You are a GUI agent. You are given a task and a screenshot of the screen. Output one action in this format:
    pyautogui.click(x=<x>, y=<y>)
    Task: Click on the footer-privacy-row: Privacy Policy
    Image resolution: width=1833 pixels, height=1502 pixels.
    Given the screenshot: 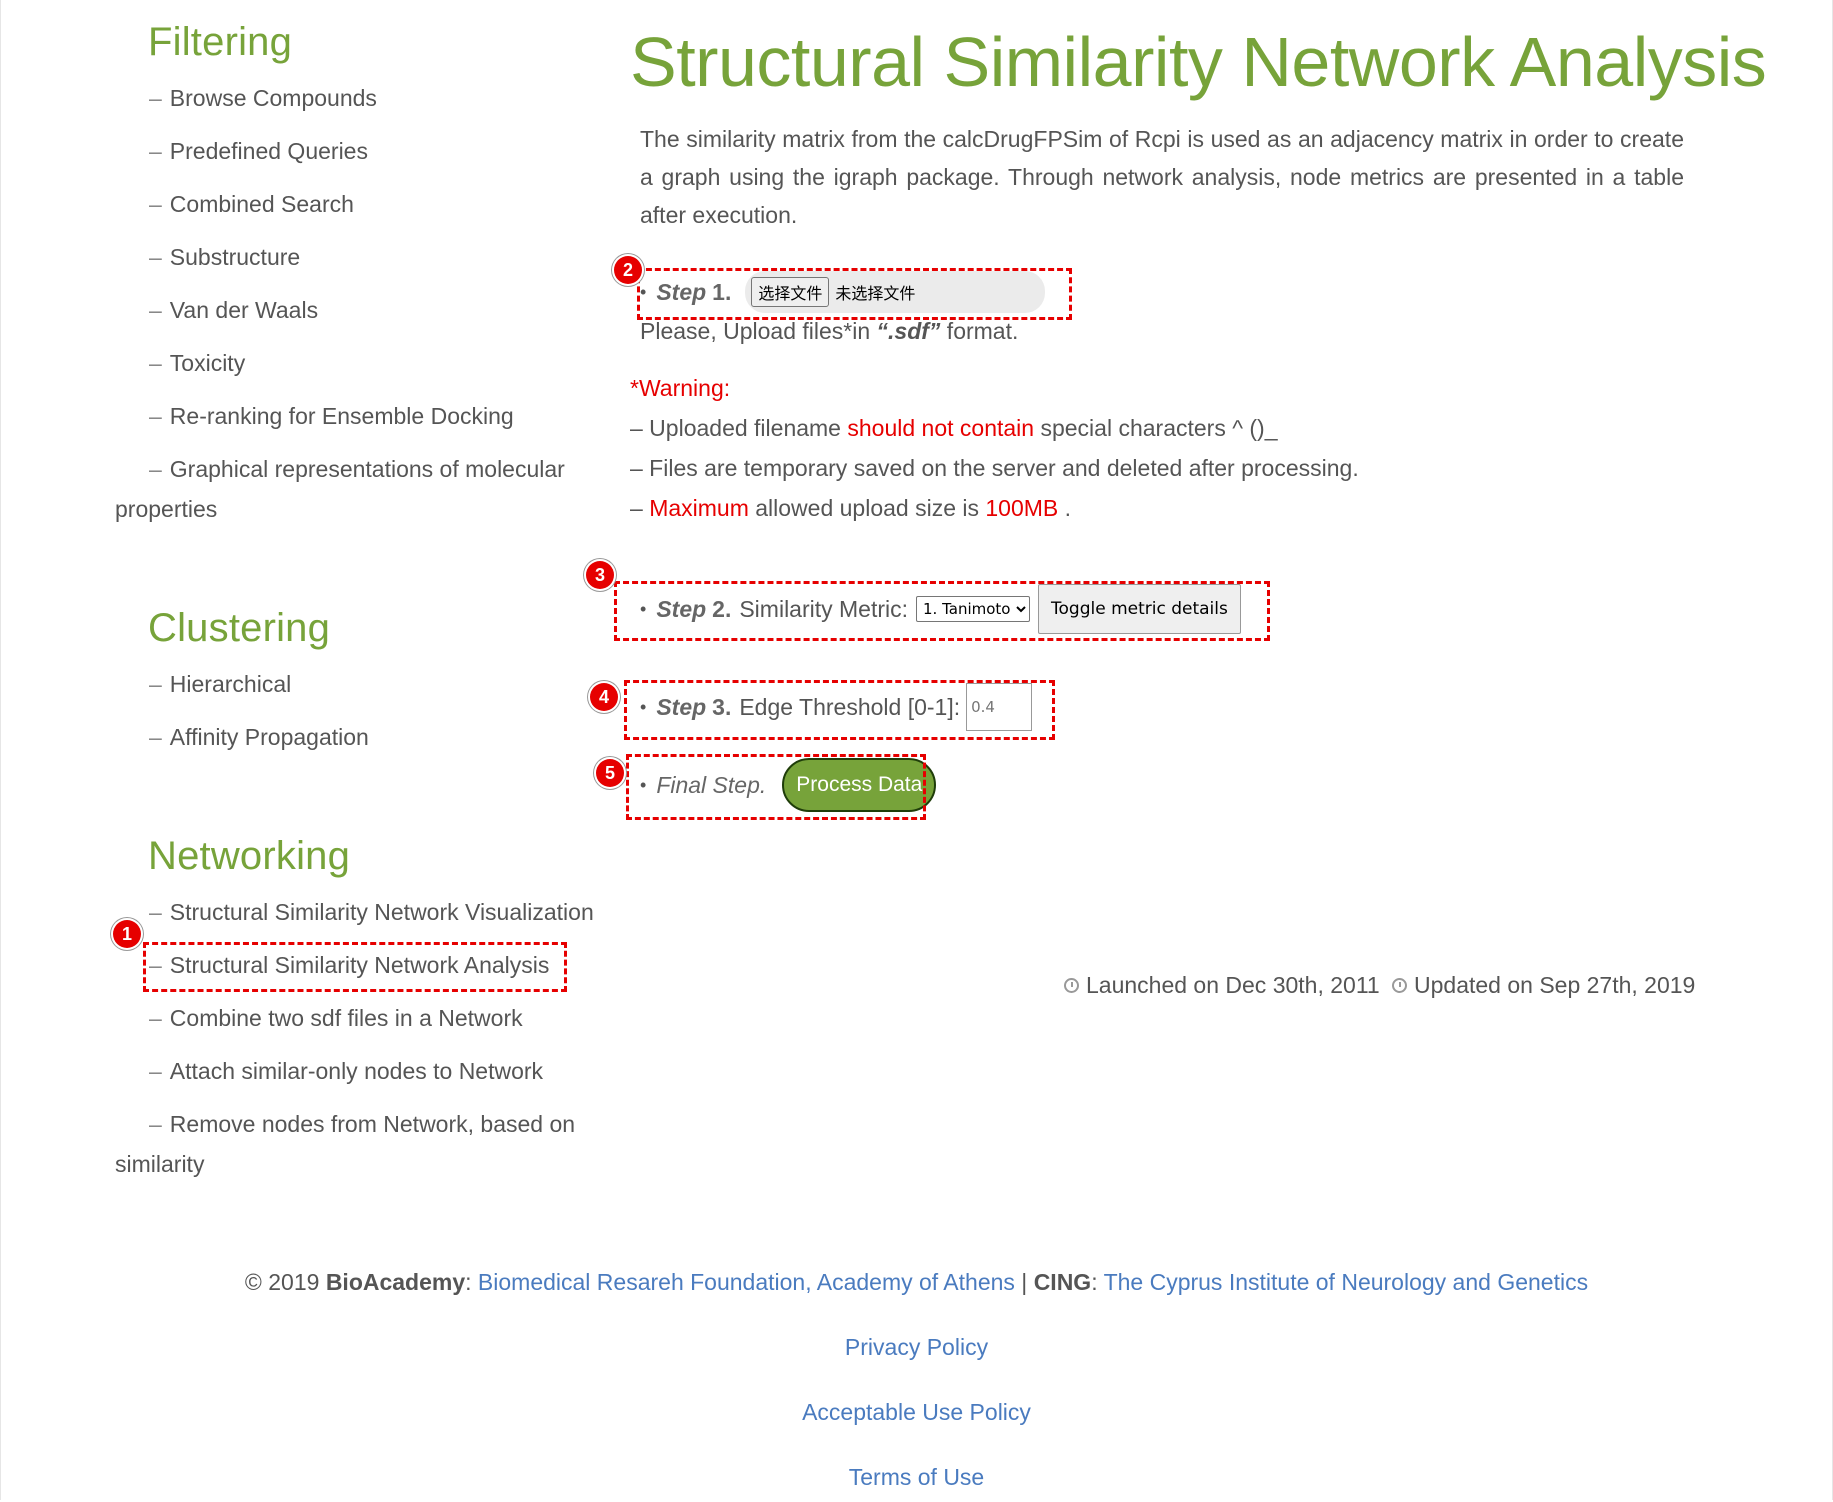 What is the action you would take?
    pyautogui.click(x=916, y=1347)
    